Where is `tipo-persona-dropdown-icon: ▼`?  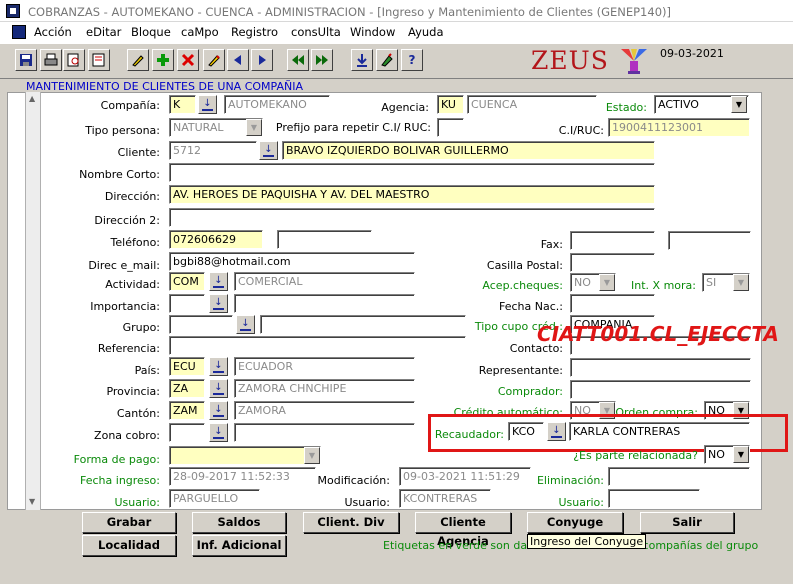 tipo-persona-dropdown-icon: ▼ is located at coordinates (254, 127).